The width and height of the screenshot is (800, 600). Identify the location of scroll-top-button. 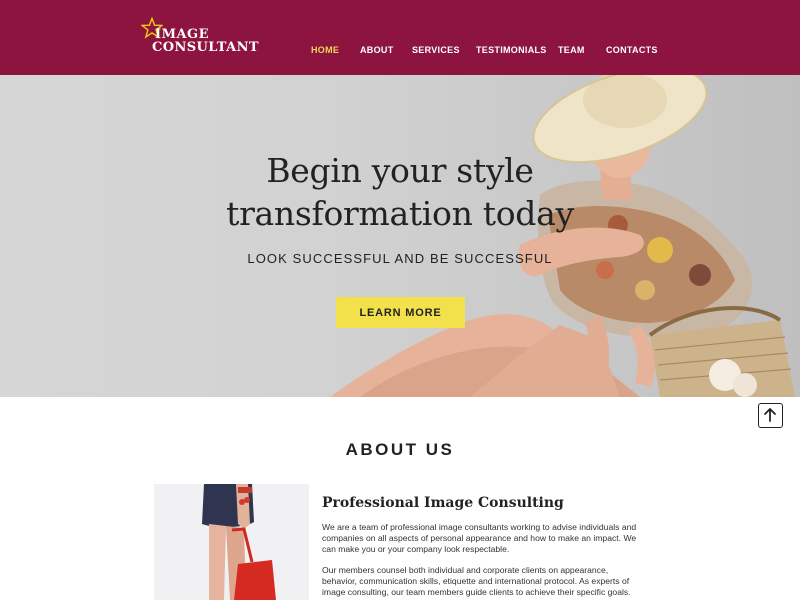
(770, 415).